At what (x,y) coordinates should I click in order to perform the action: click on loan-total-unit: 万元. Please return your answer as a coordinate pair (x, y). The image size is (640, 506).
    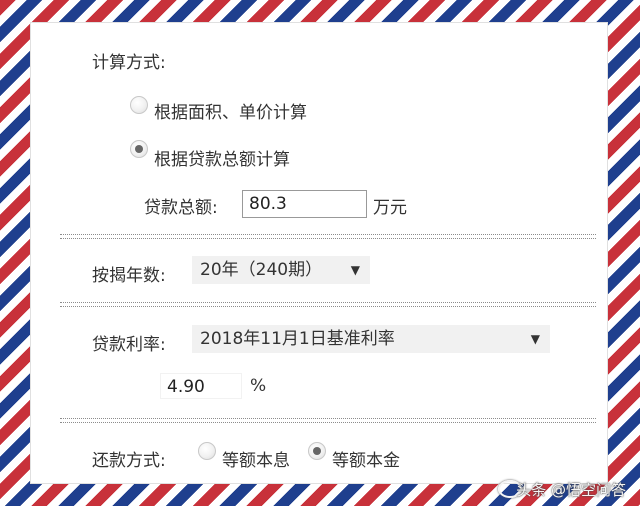
    Looking at the image, I should click on (390, 208).